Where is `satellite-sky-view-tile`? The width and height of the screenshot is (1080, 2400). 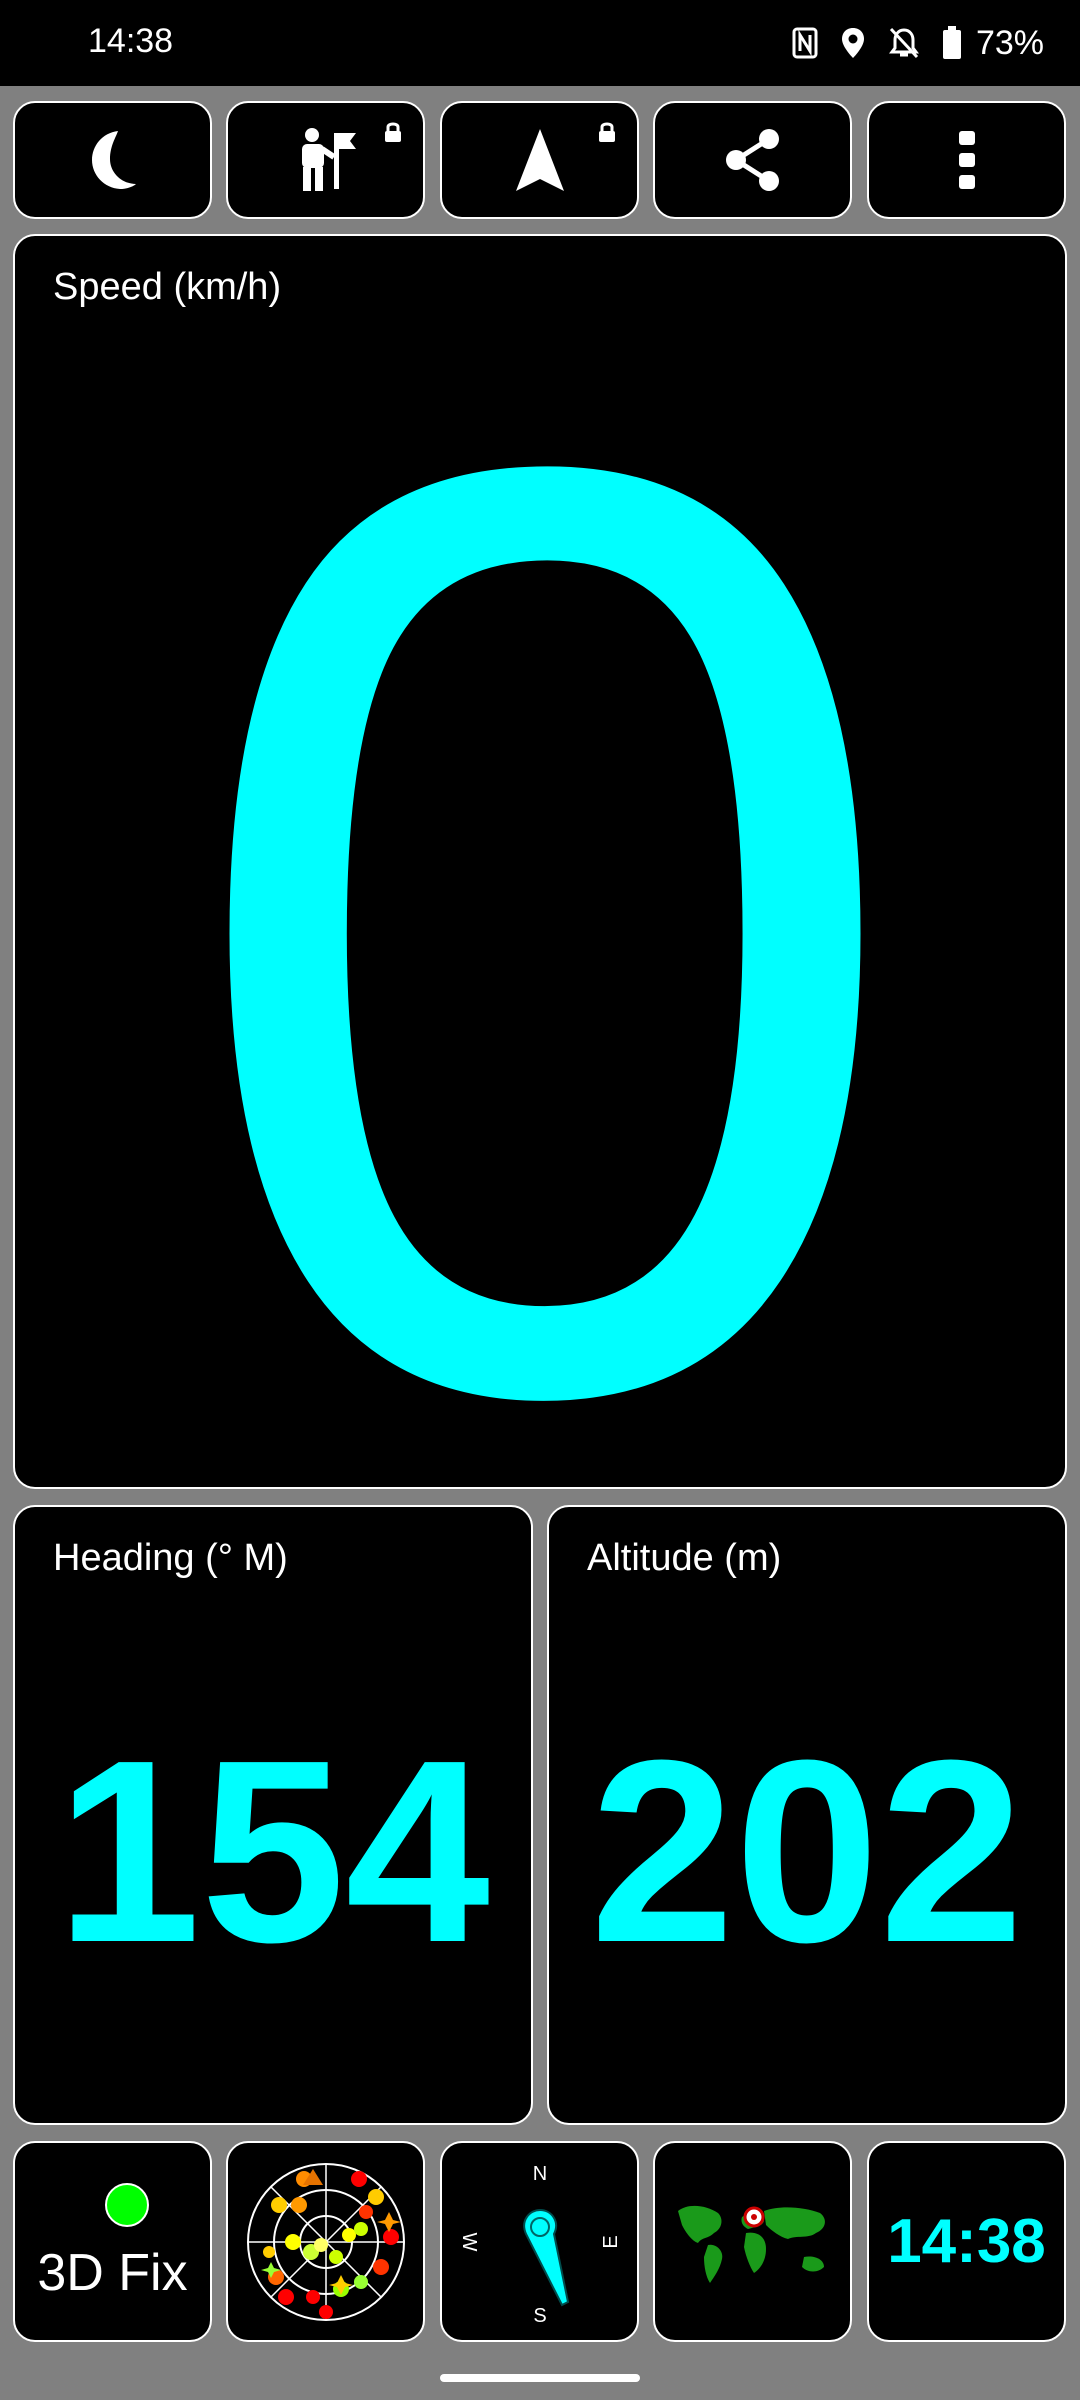 satellite-sky-view-tile is located at coordinates (325, 2241).